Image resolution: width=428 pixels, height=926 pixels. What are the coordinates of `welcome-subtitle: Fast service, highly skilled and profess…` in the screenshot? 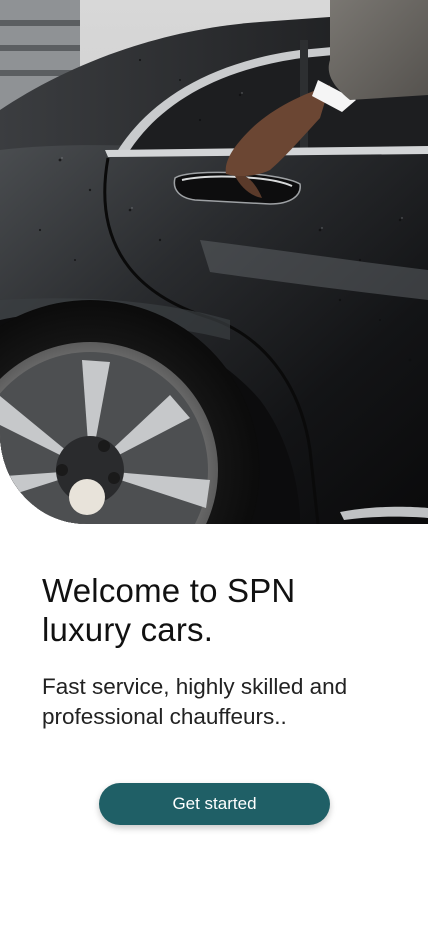 It's located at (195, 701).